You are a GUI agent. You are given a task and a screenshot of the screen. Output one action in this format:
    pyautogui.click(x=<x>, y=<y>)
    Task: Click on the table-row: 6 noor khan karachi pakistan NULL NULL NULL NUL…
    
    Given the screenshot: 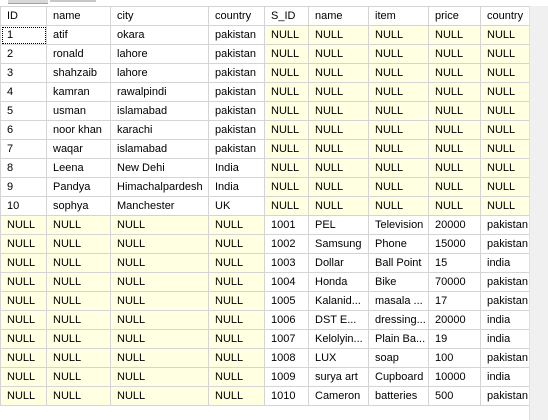 What is the action you would take?
    pyautogui.click(x=265, y=130)
    